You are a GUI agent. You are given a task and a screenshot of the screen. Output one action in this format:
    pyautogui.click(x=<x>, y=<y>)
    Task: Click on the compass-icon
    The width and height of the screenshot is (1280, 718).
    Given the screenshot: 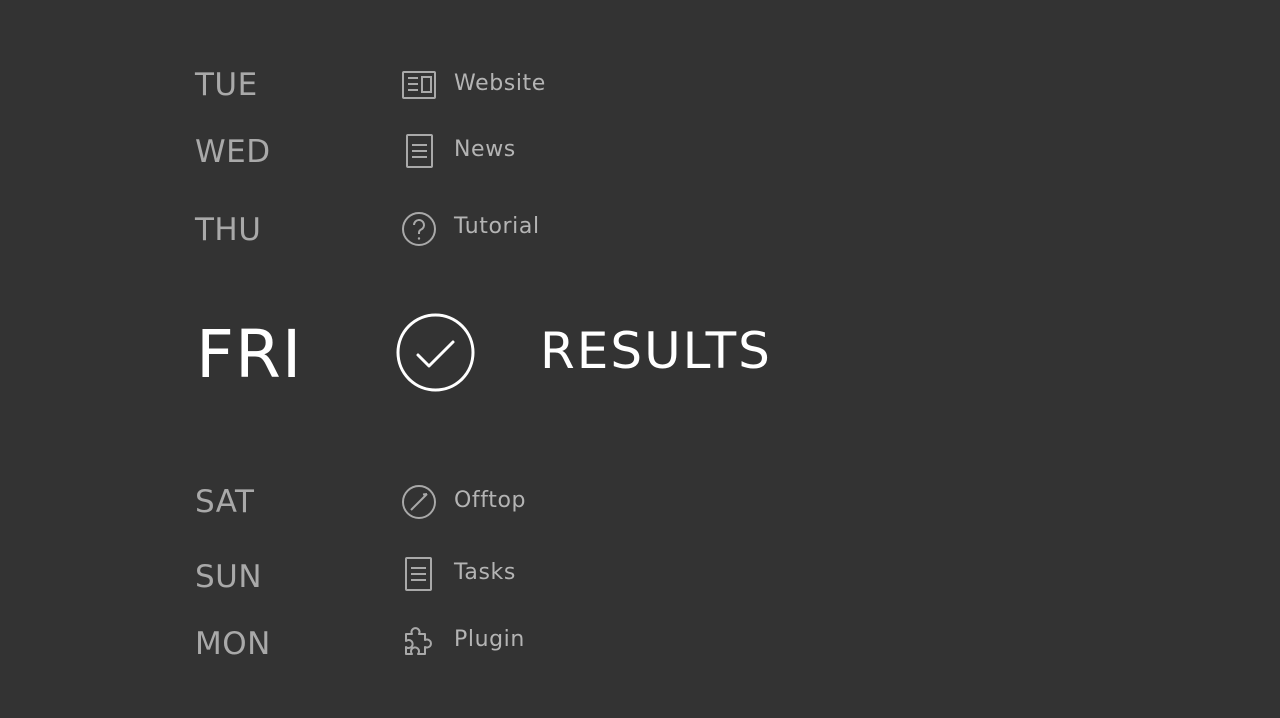 What is the action you would take?
    pyautogui.click(x=419, y=502)
    